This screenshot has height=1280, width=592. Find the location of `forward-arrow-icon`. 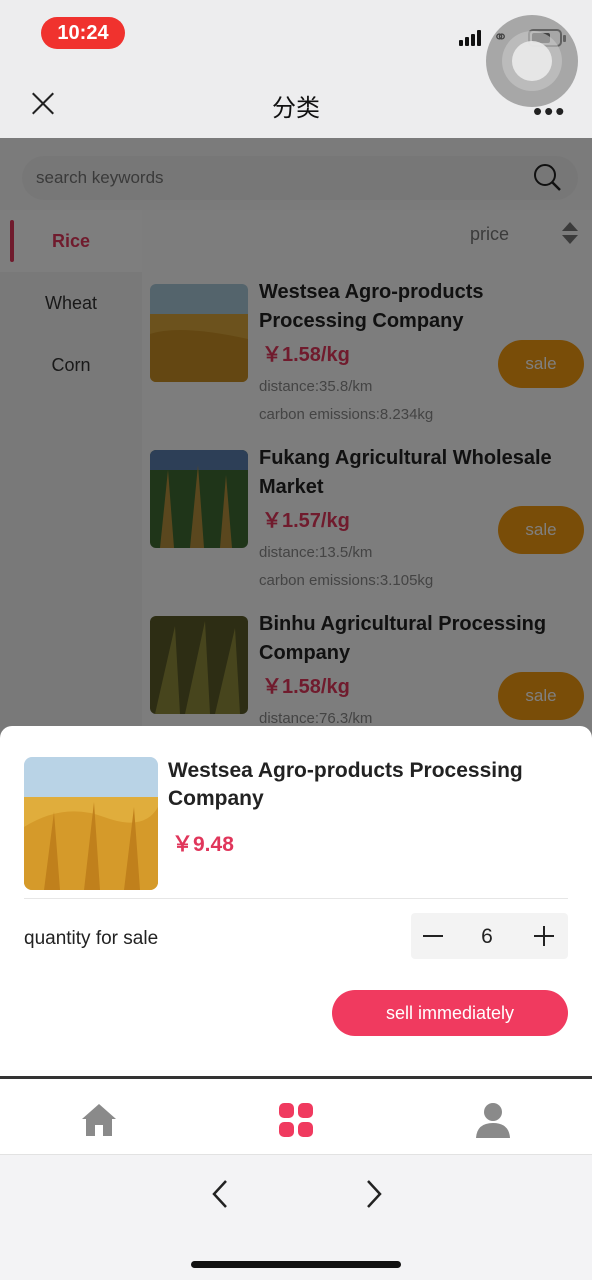

forward-arrow-icon is located at coordinates (374, 1194).